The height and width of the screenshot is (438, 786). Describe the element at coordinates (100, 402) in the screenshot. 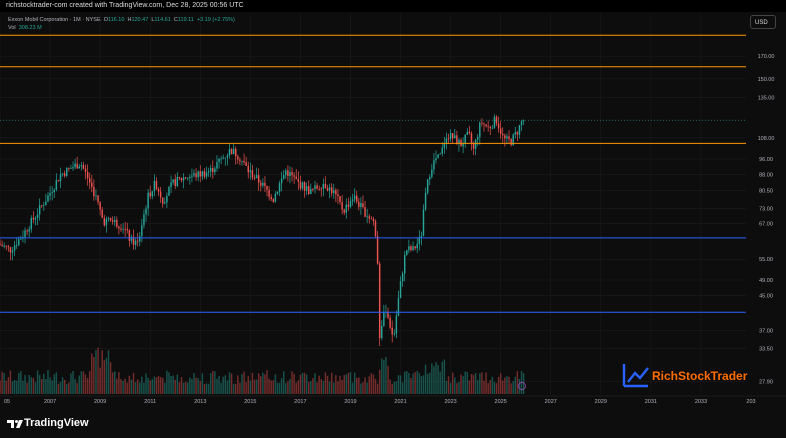

I see `time-tick-label: 2009` at that location.